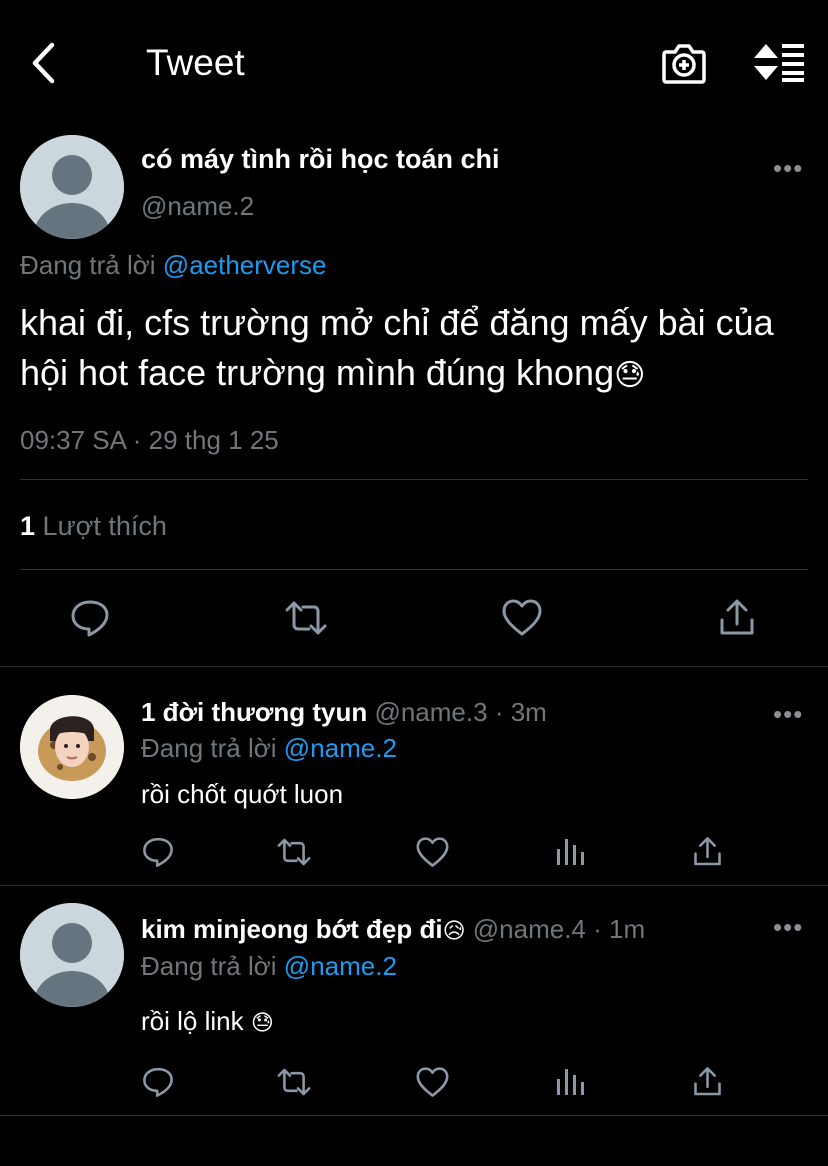 The width and height of the screenshot is (828, 1166). I want to click on likes-summary: 1 Lượt thích, so click(93, 526).